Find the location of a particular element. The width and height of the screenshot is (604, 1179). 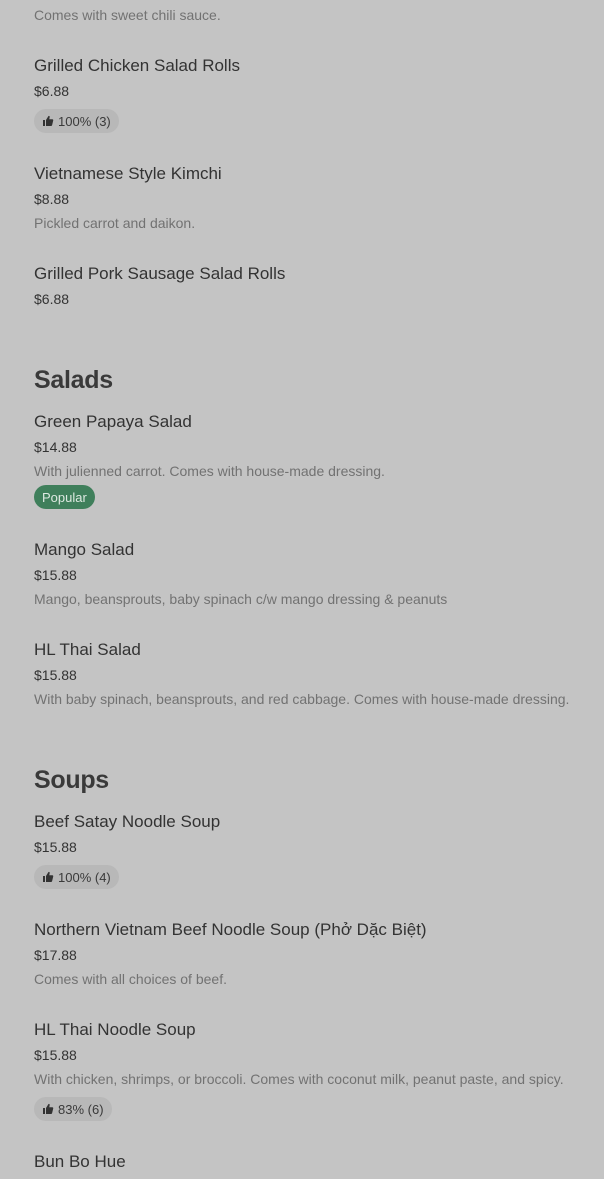

rating-badge: 100% (3) is located at coordinates (76, 121).